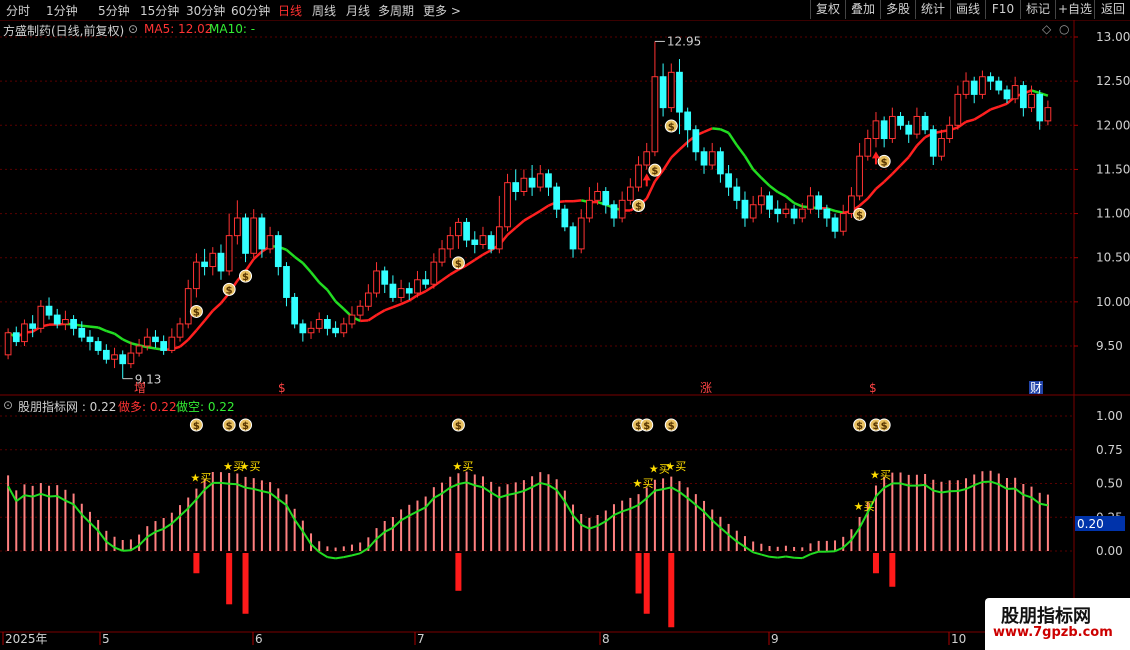 This screenshot has height=650, width=1130. What do you see at coordinates (26, 639) in the screenshot?
I see `time-axis-label: 2025年` at bounding box center [26, 639].